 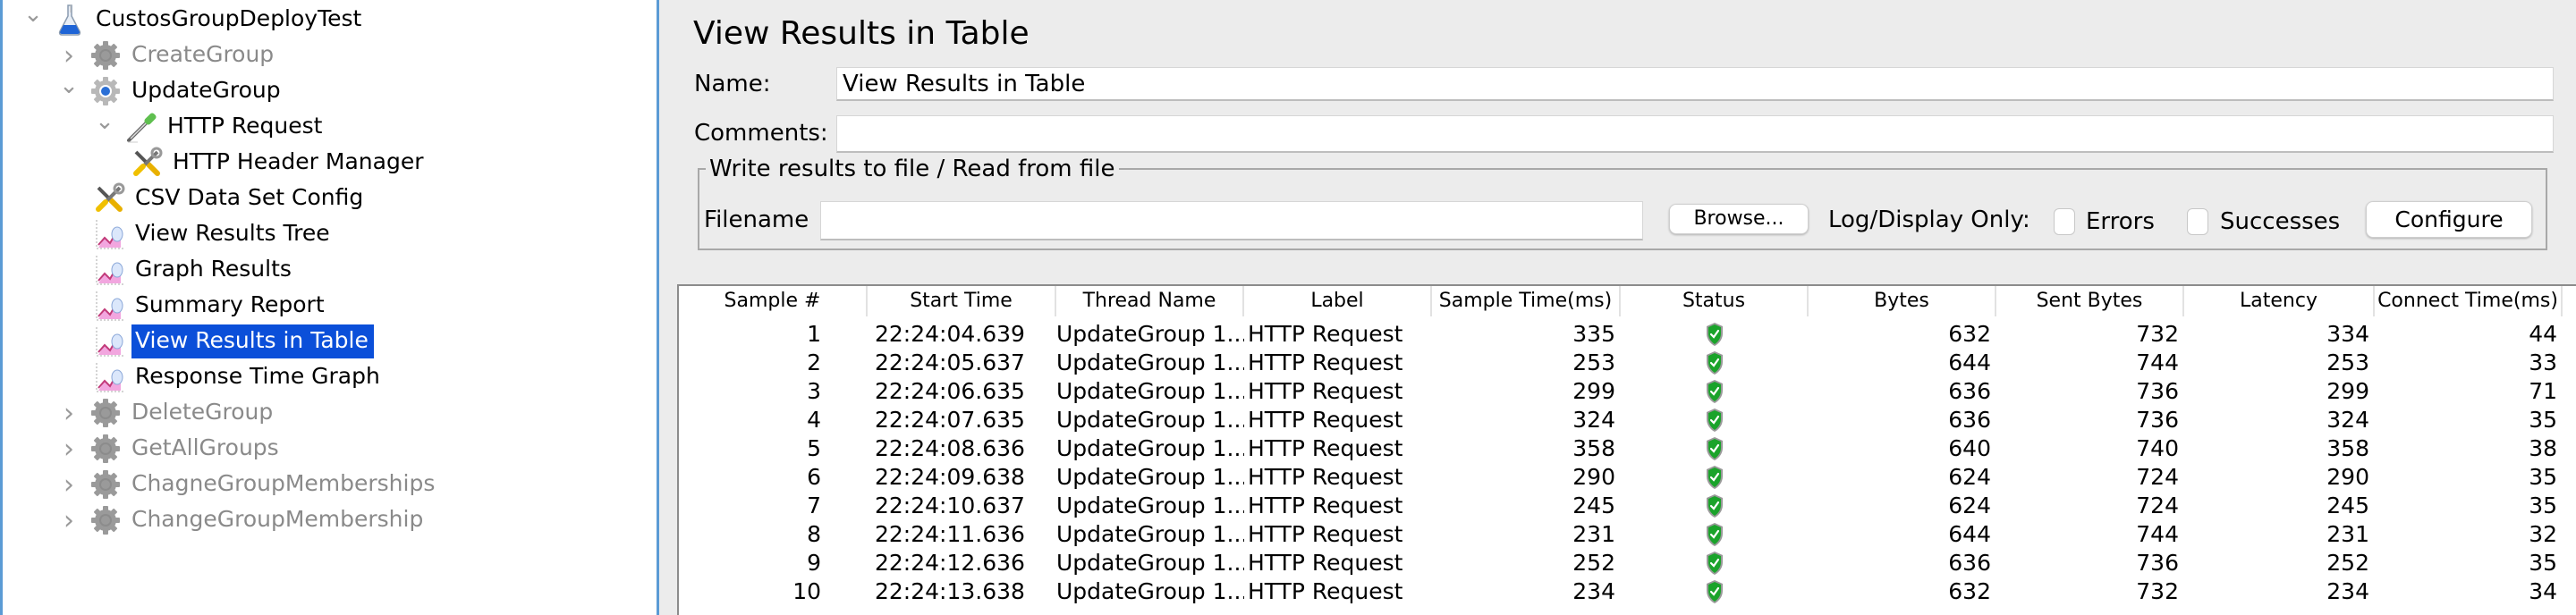 What do you see at coordinates (239, 377) in the screenshot?
I see `tree-item: Response Time Graph` at bounding box center [239, 377].